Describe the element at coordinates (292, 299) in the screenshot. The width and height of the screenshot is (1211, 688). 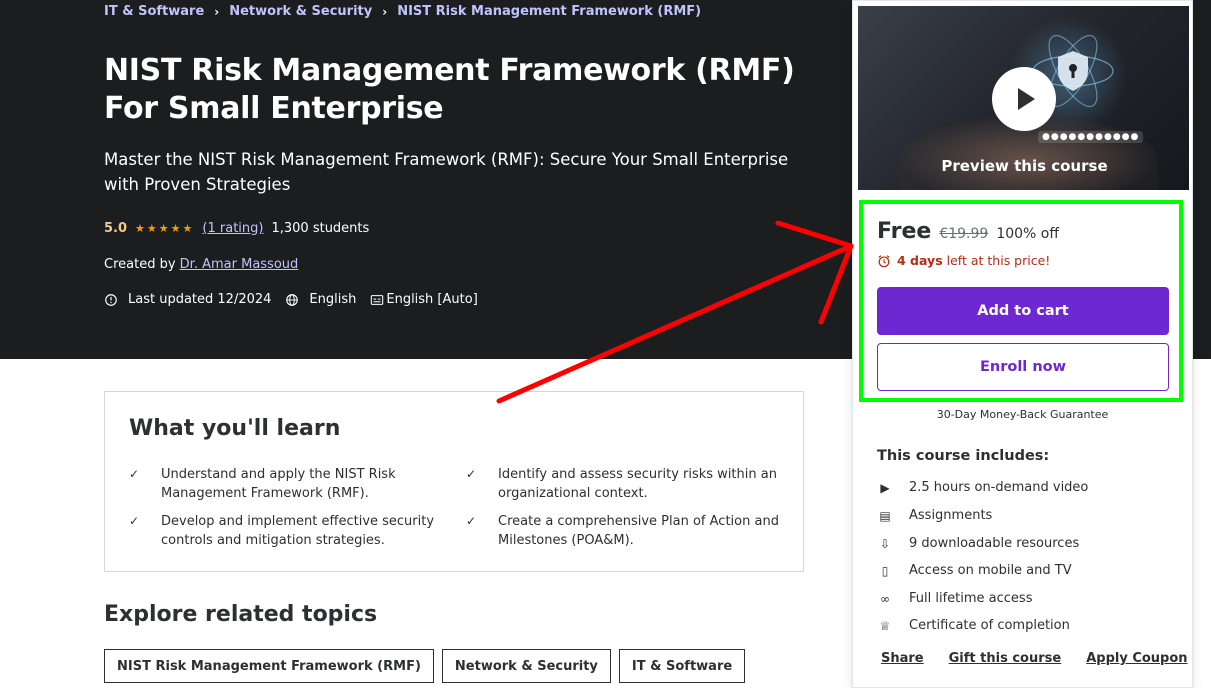
I see `globe-icon` at that location.